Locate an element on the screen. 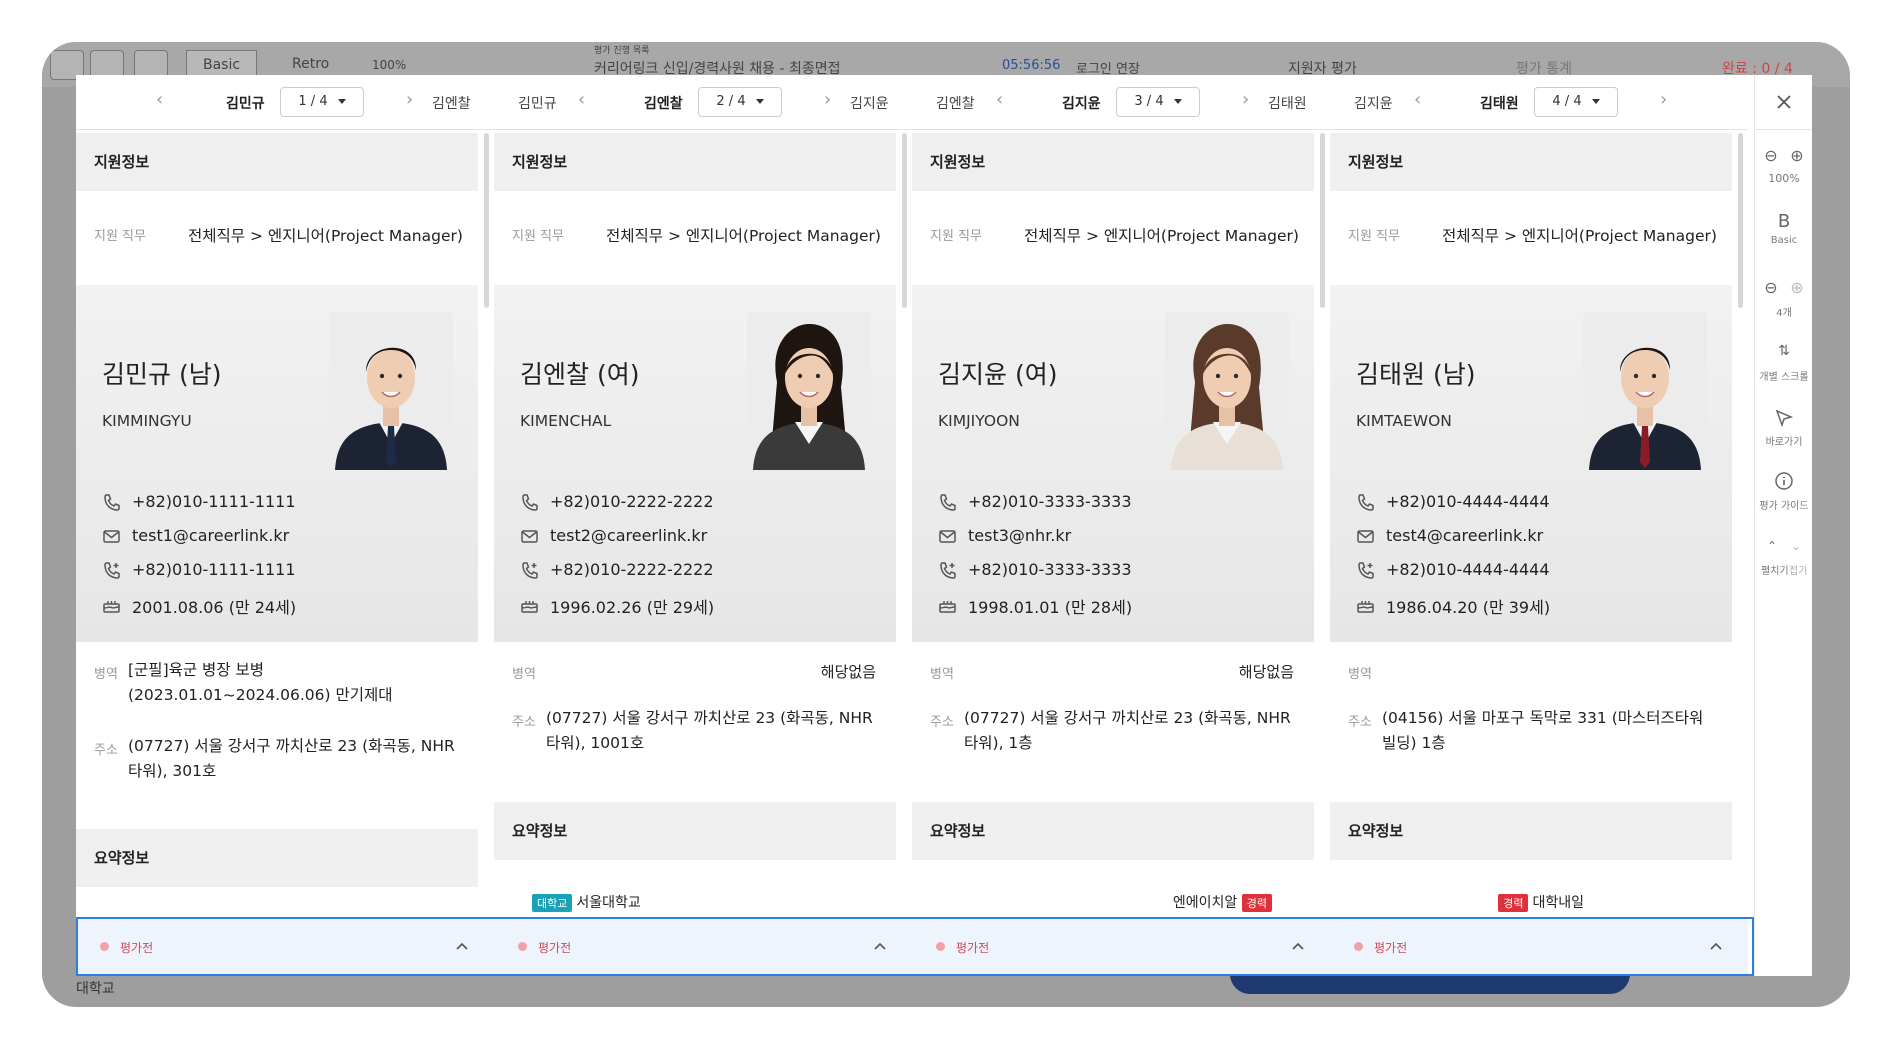  contact-phone2-value: +82)010-4444-4444 is located at coordinates (1468, 569).